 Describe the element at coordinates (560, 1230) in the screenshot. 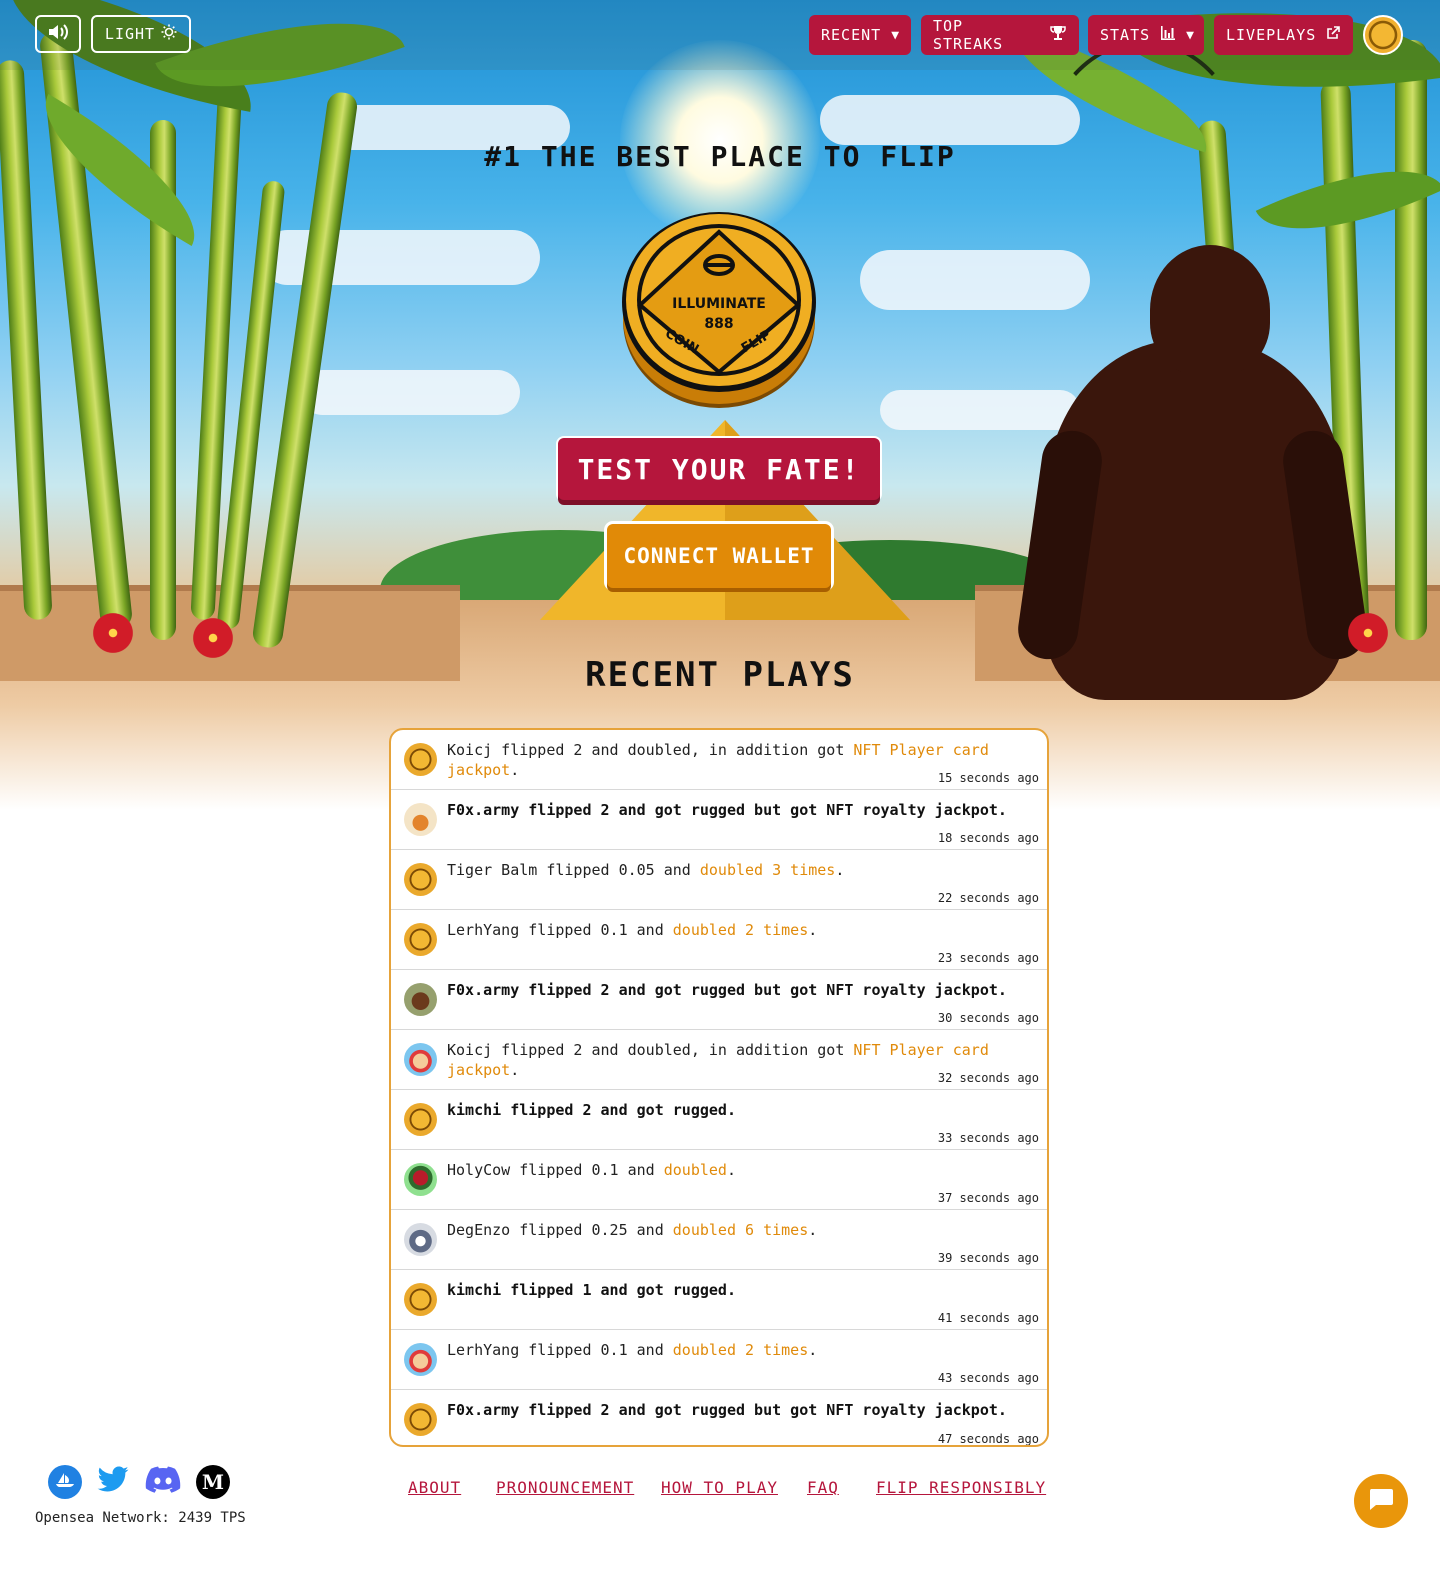

I see `play-text-main: DegEnzo flipped 0.25 and` at that location.